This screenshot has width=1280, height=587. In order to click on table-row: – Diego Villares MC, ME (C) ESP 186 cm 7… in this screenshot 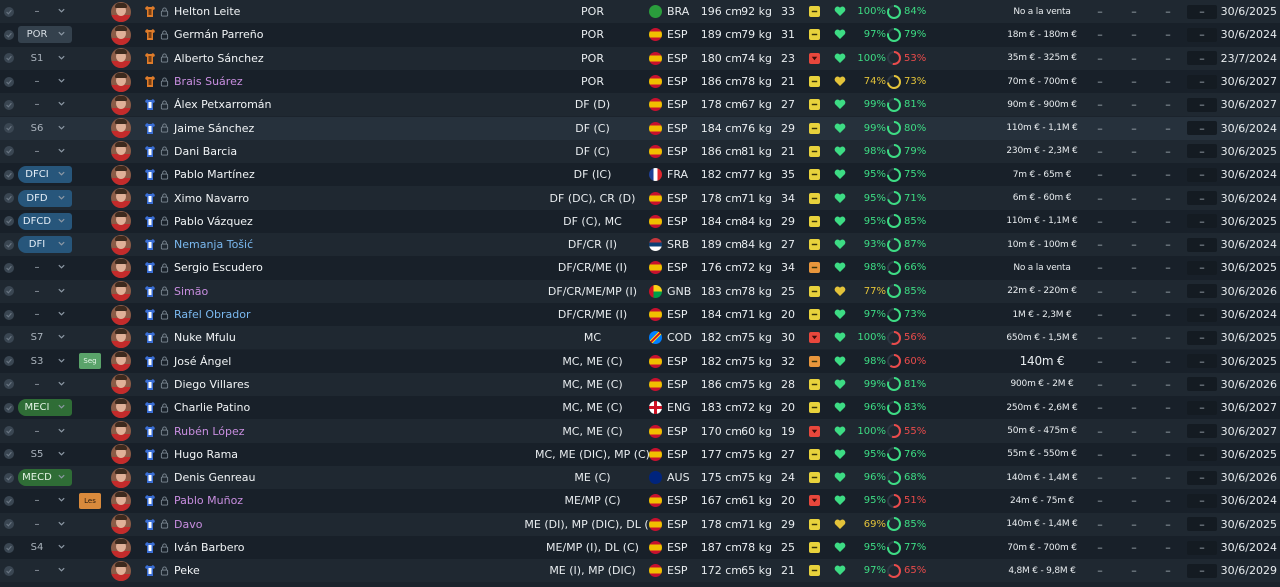, I will do `click(640, 384)`.